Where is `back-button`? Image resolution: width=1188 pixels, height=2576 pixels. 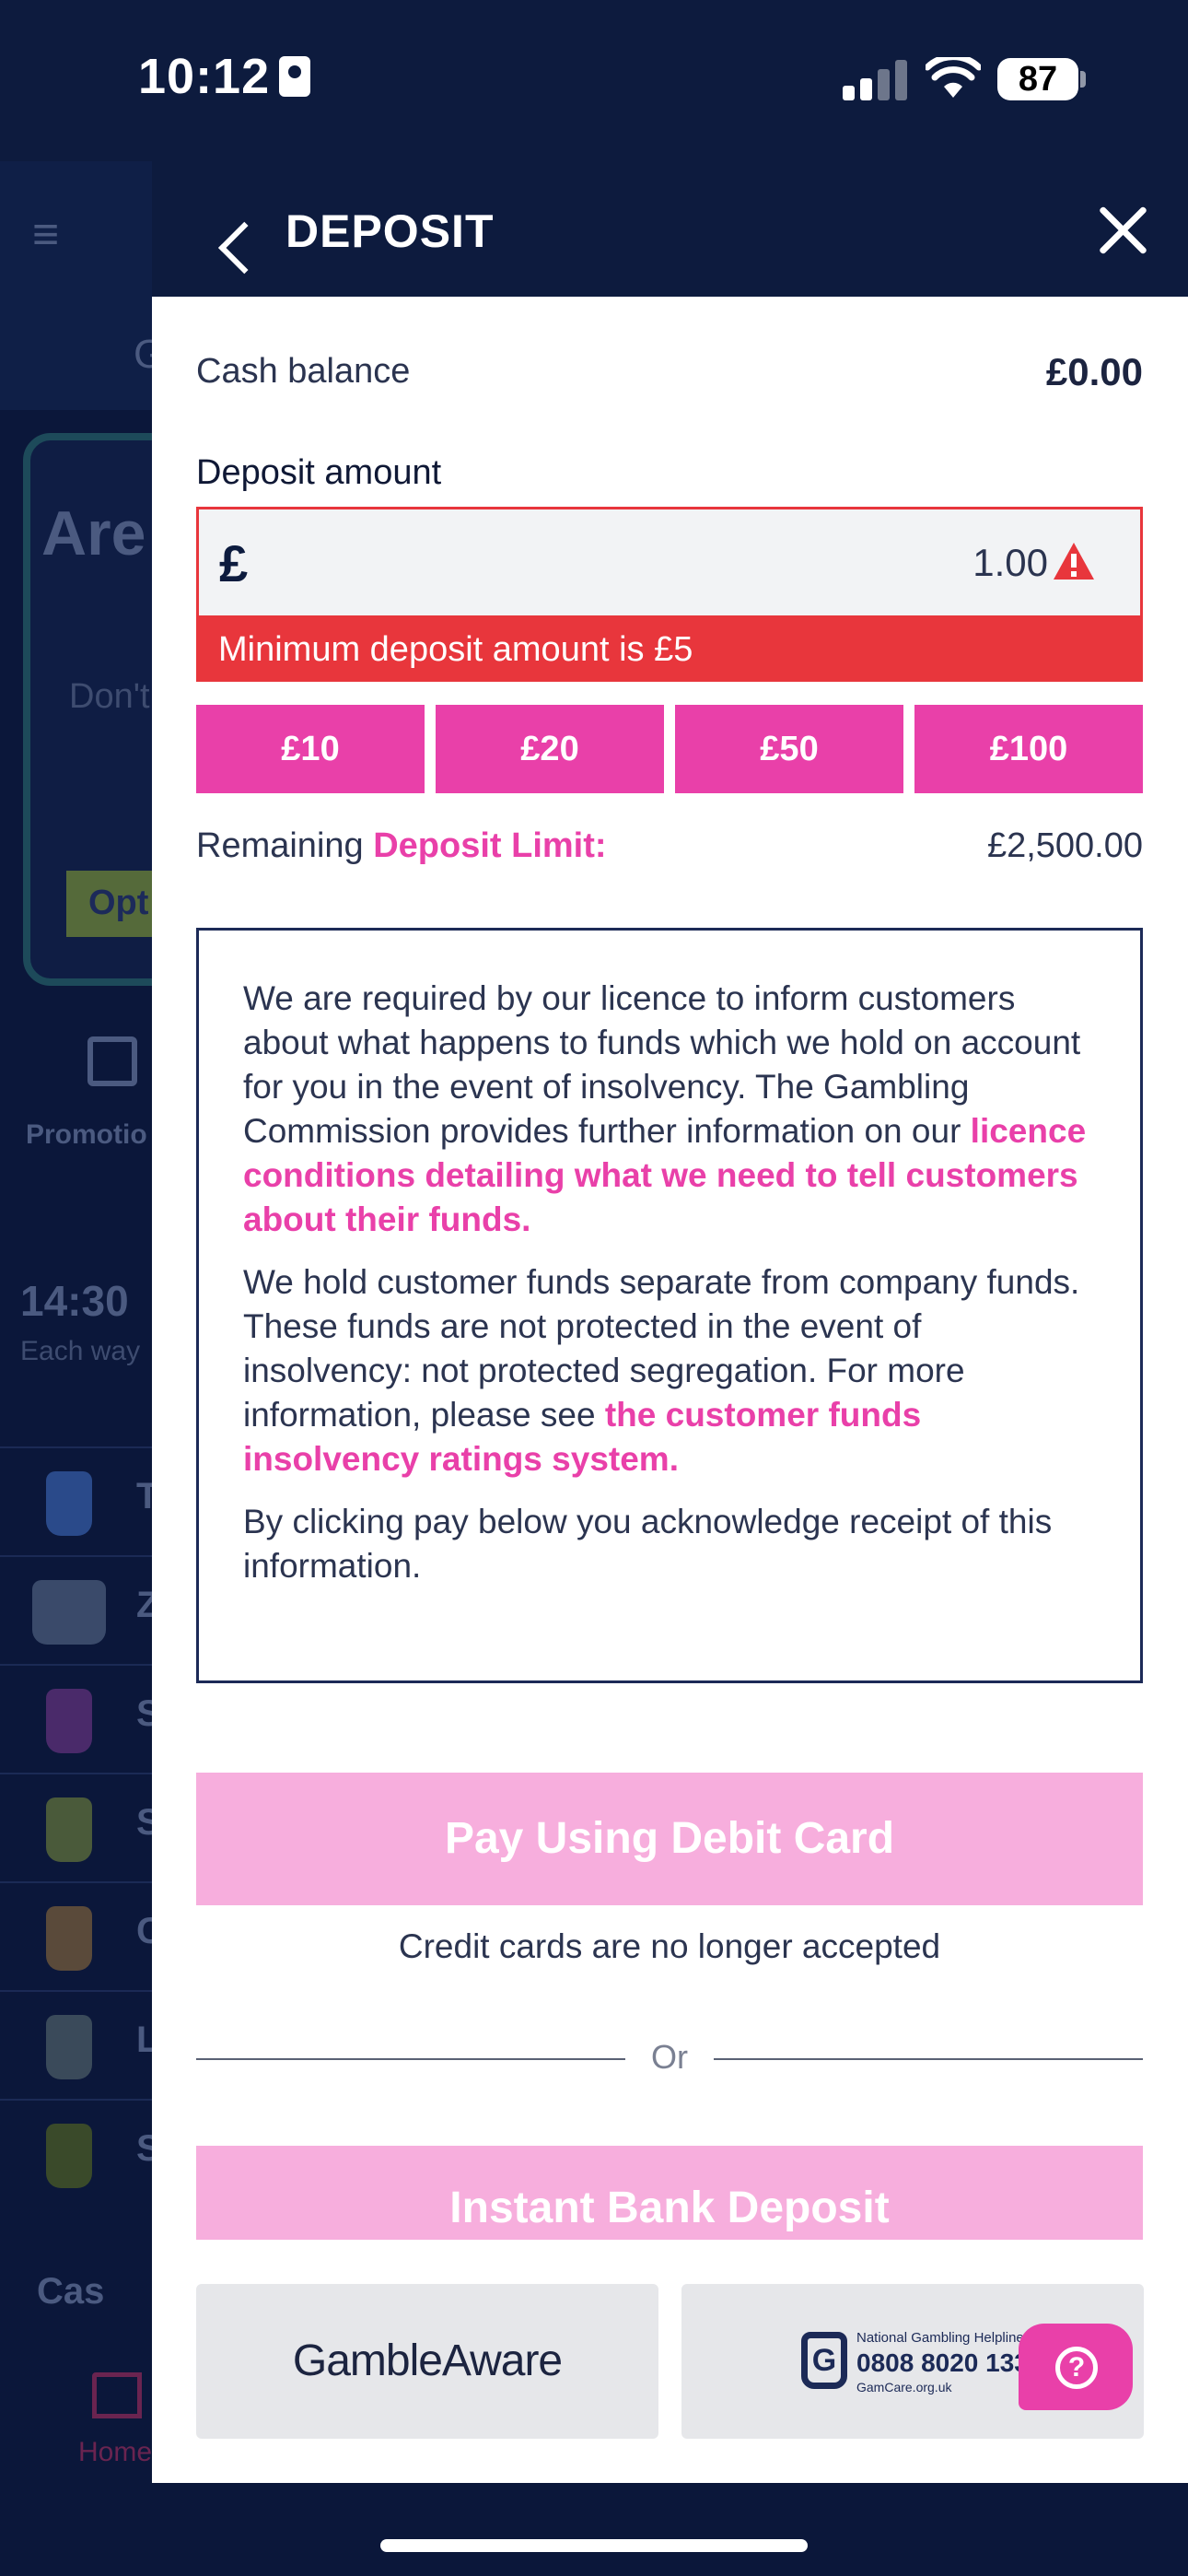
back-button is located at coordinates (225, 230).